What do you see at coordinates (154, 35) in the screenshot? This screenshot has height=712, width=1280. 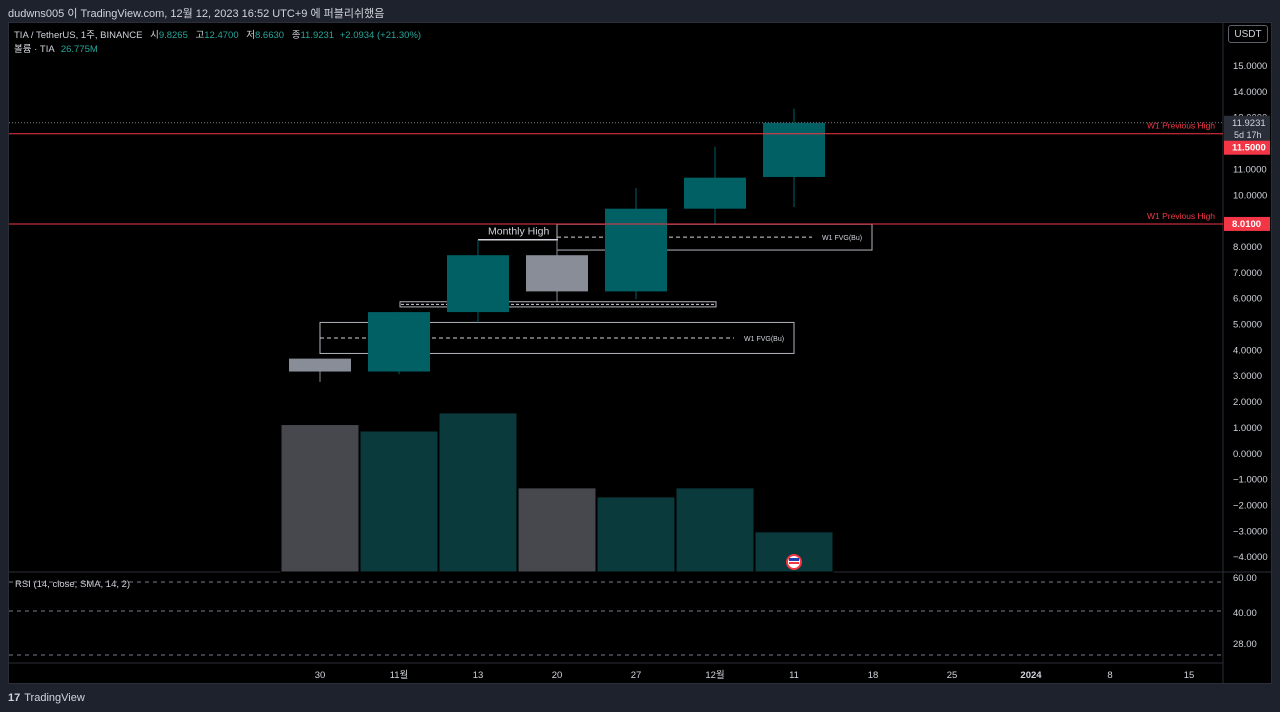 I see `open-label: 시` at bounding box center [154, 35].